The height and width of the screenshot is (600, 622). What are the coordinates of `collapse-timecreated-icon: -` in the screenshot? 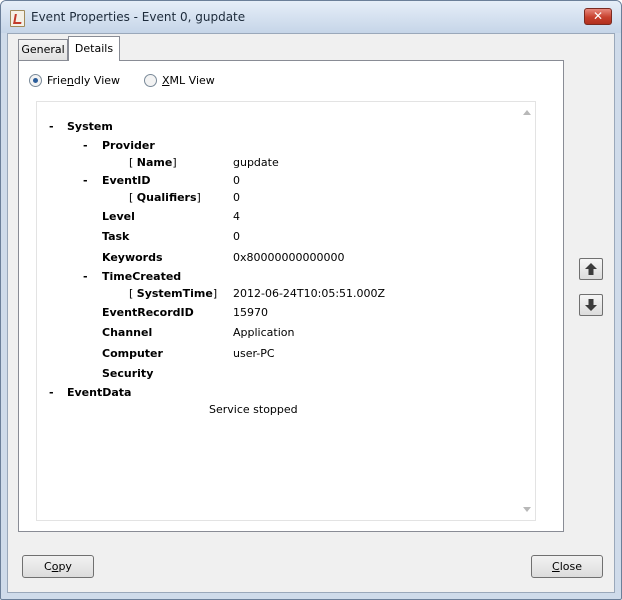 It's located at (87, 277).